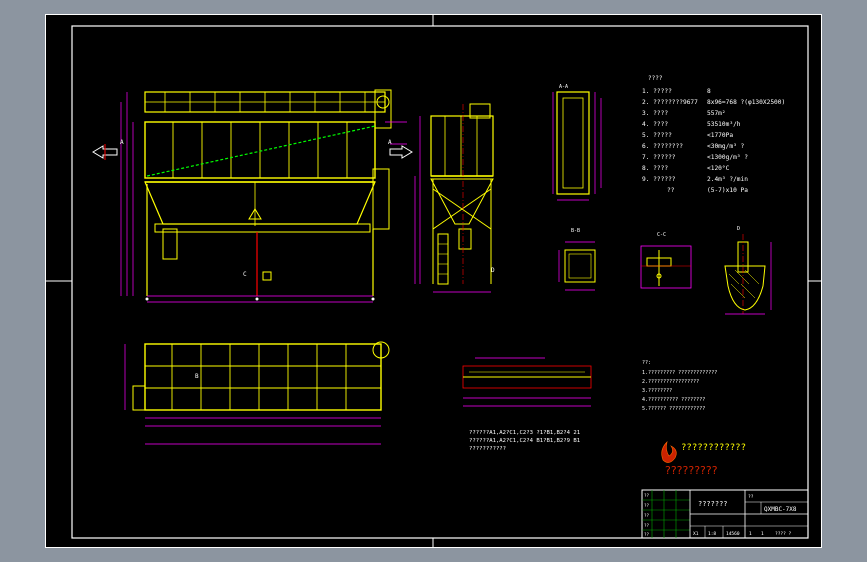 The width and height of the screenshot is (867, 562). I want to click on logo-caption: ?????????, so click(691, 470).